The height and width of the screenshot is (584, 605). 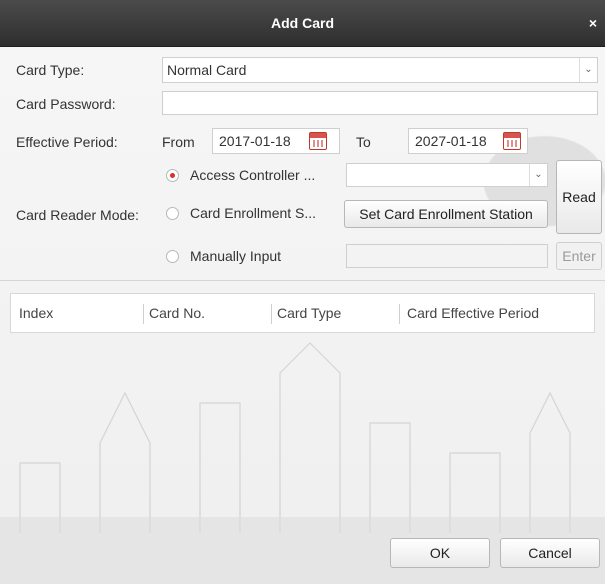 I want to click on manual-input-radio, so click(x=172, y=256).